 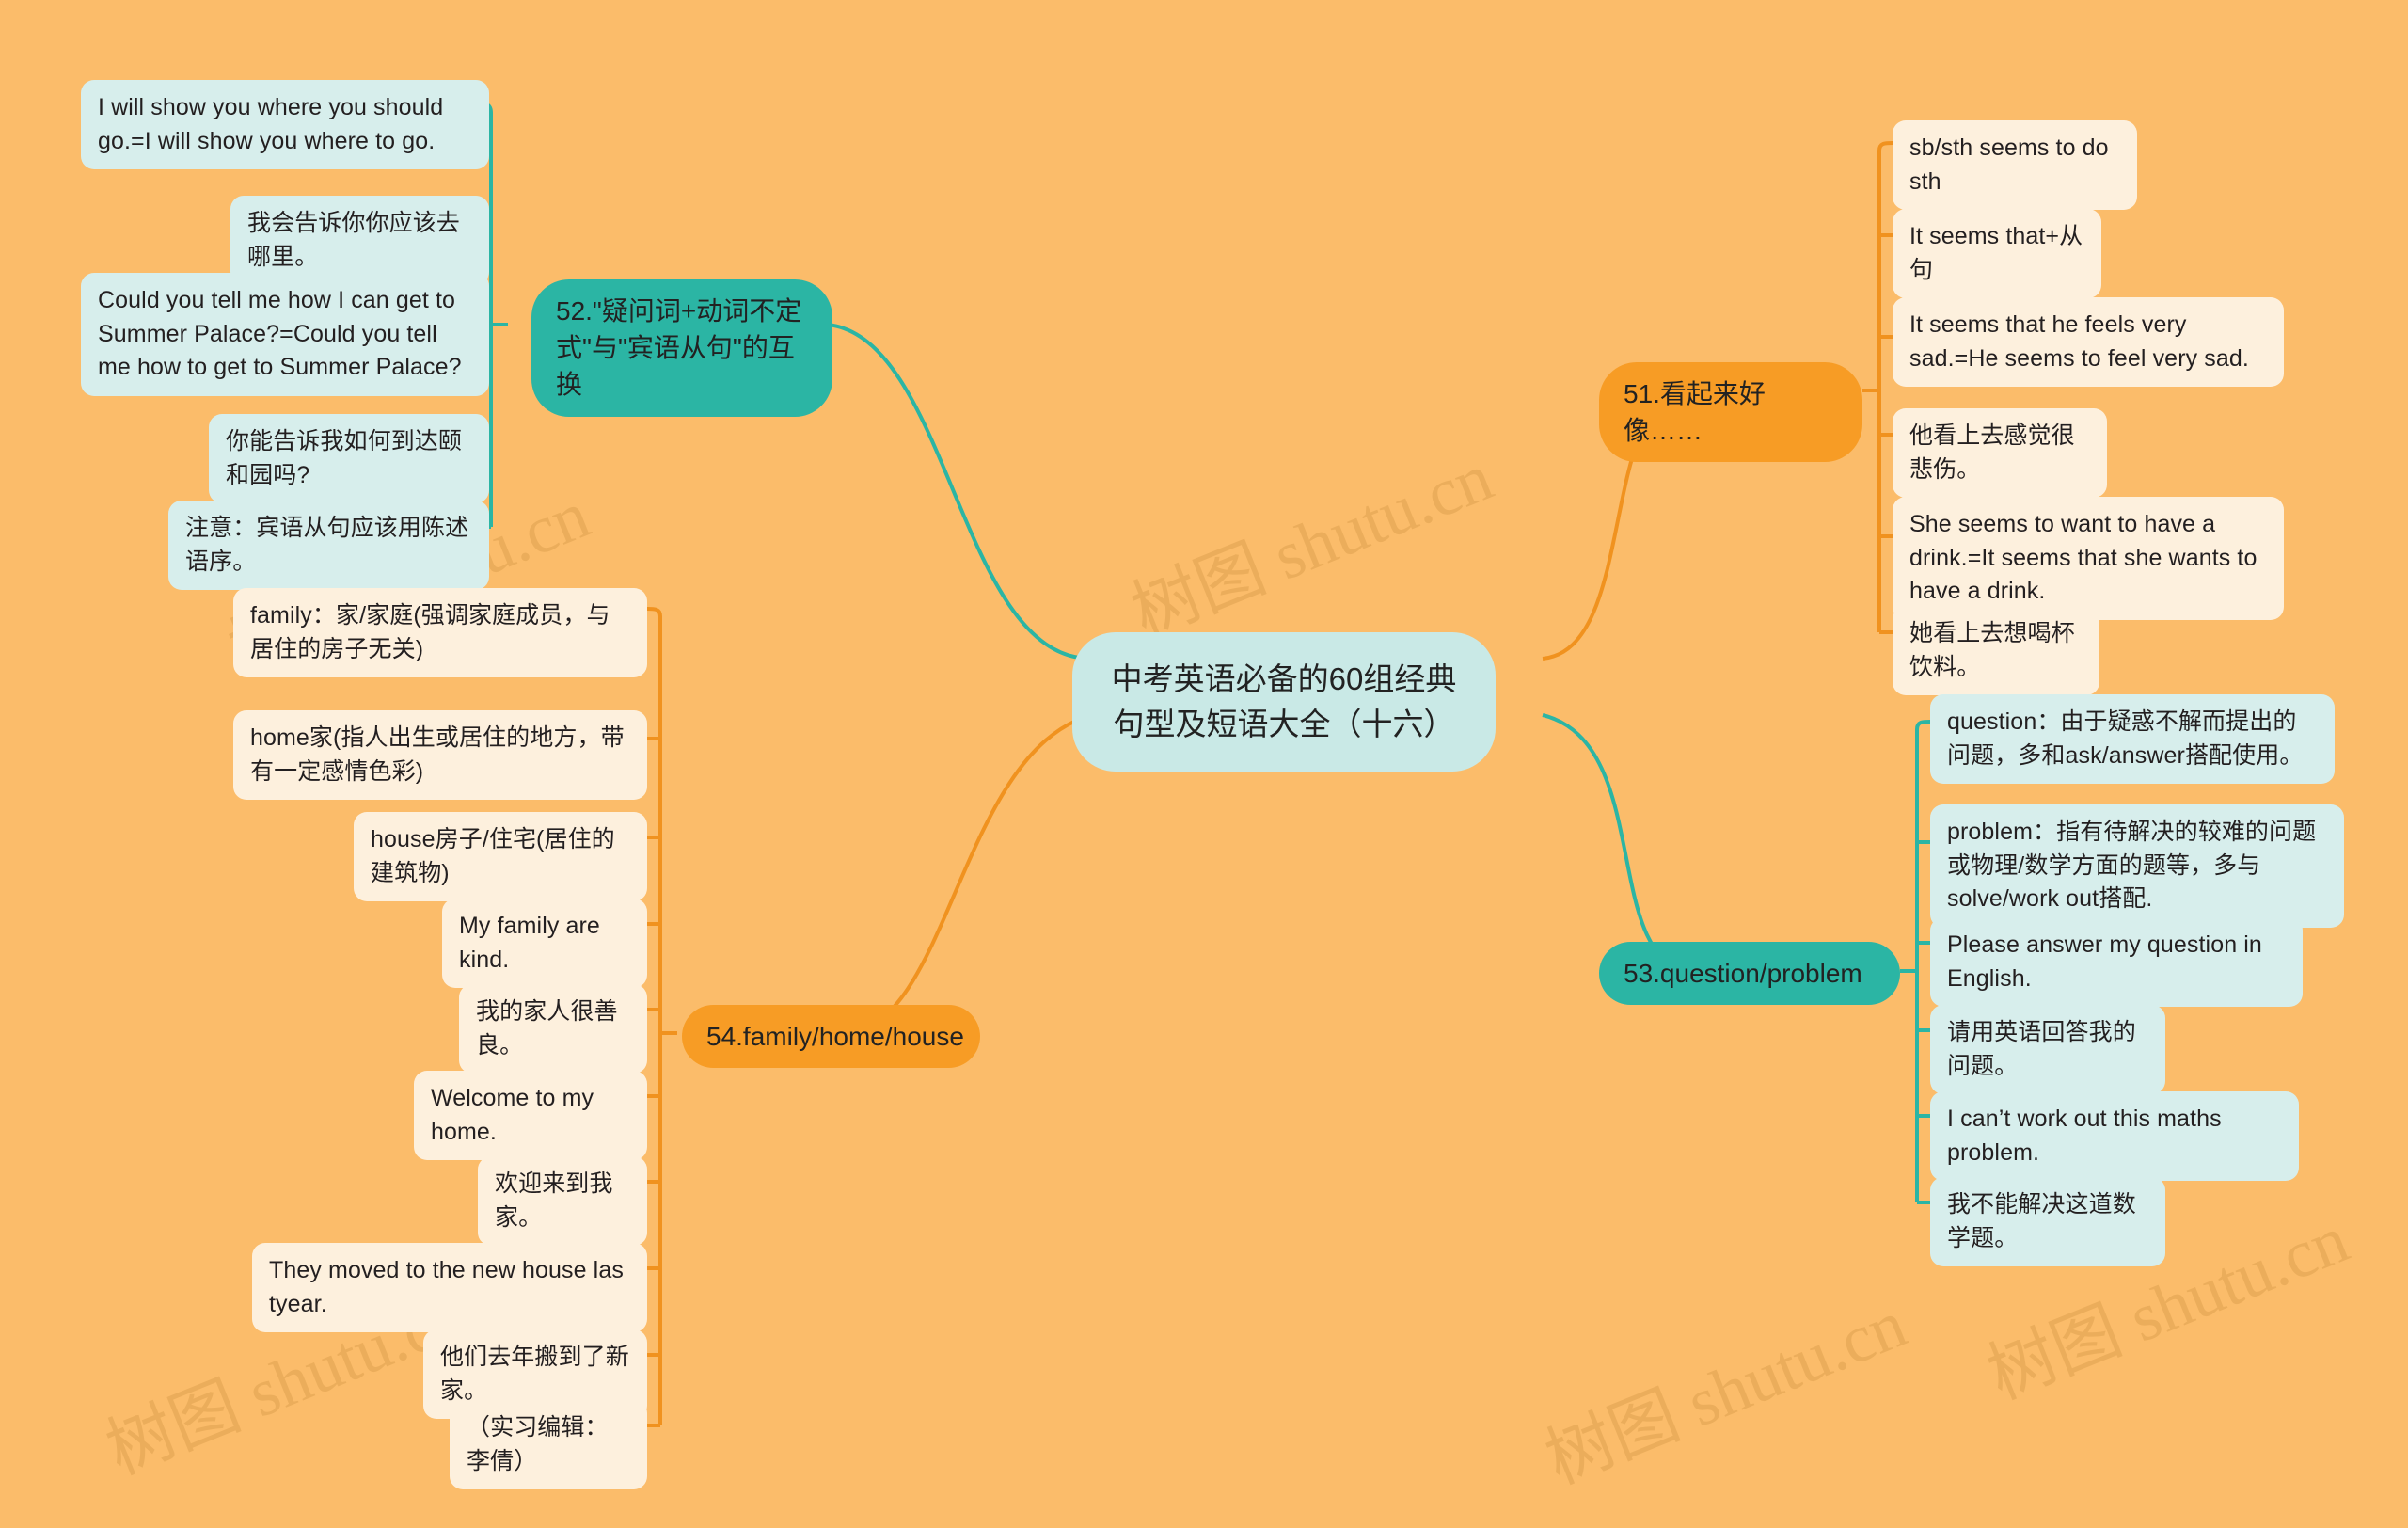 What do you see at coordinates (2048, 1049) in the screenshot?
I see `leaf-node: 请用英语回答我的问题。` at bounding box center [2048, 1049].